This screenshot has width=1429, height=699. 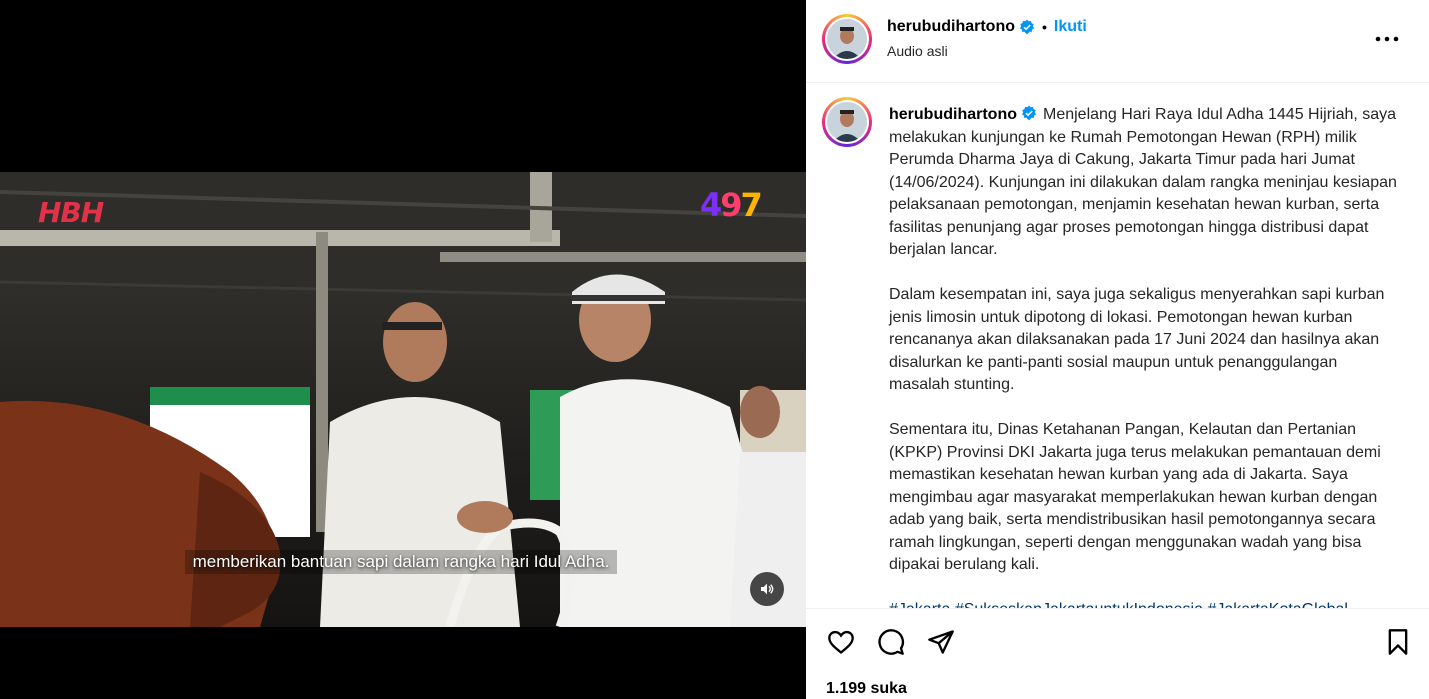 I want to click on more-options-button, so click(x=1387, y=39).